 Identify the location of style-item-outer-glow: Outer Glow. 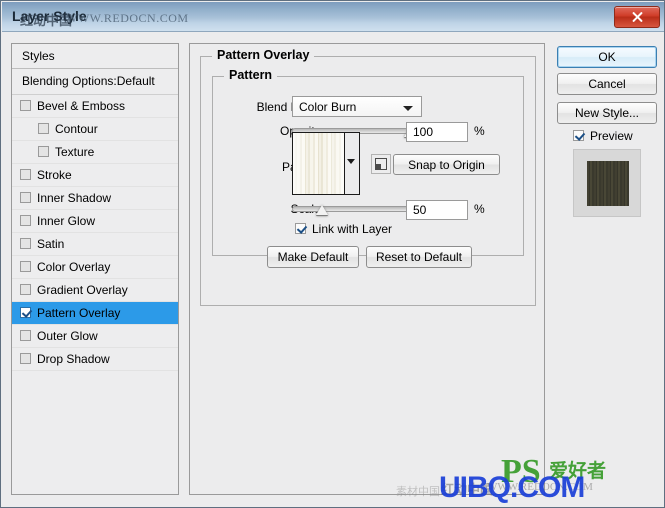
(95, 336).